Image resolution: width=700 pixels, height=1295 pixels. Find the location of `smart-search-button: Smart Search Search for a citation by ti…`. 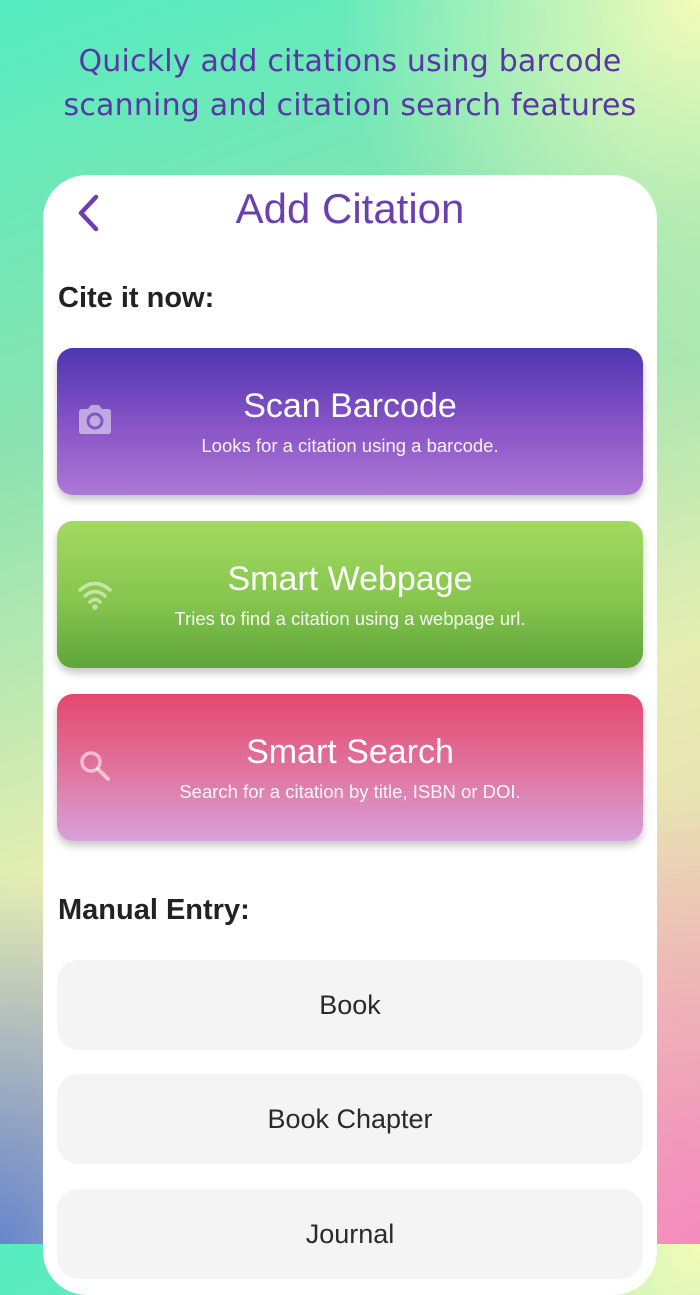

smart-search-button: Smart Search Search for a citation by ti… is located at coordinates (350, 767).